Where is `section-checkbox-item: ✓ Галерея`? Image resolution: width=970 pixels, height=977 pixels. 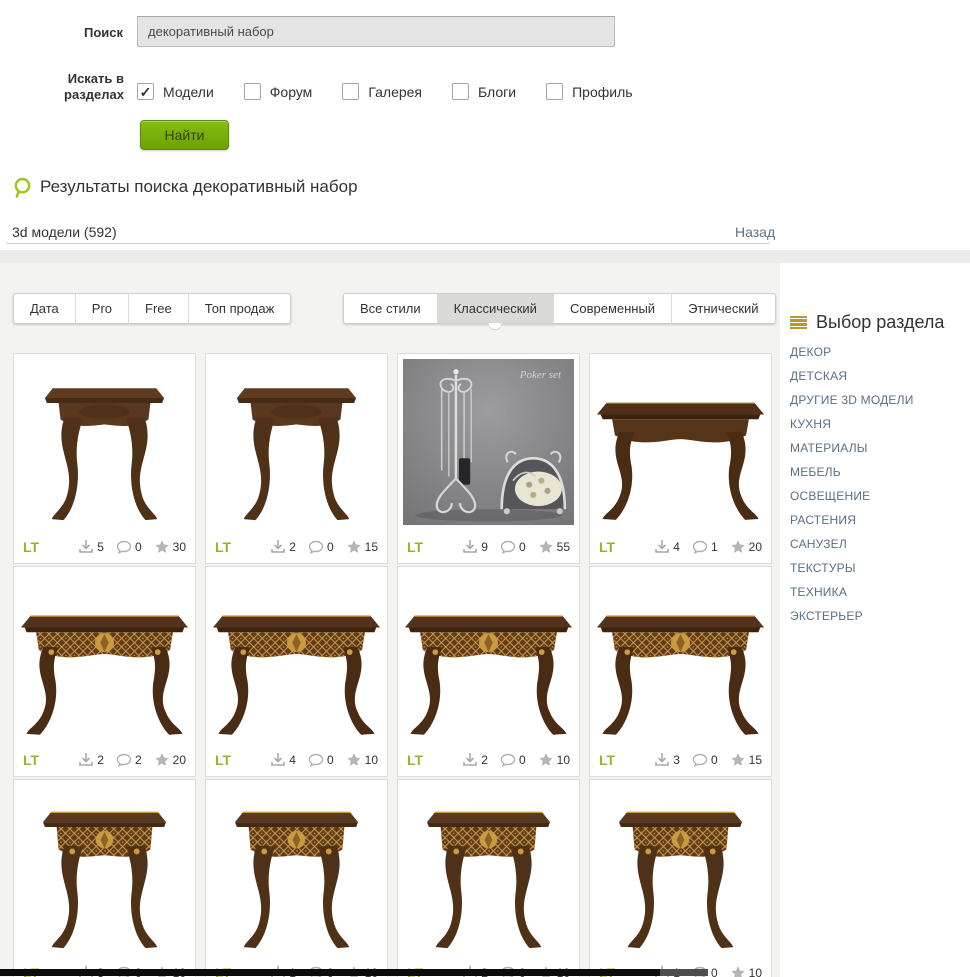
section-checkbox-item: ✓ Галерея is located at coordinates (382, 91).